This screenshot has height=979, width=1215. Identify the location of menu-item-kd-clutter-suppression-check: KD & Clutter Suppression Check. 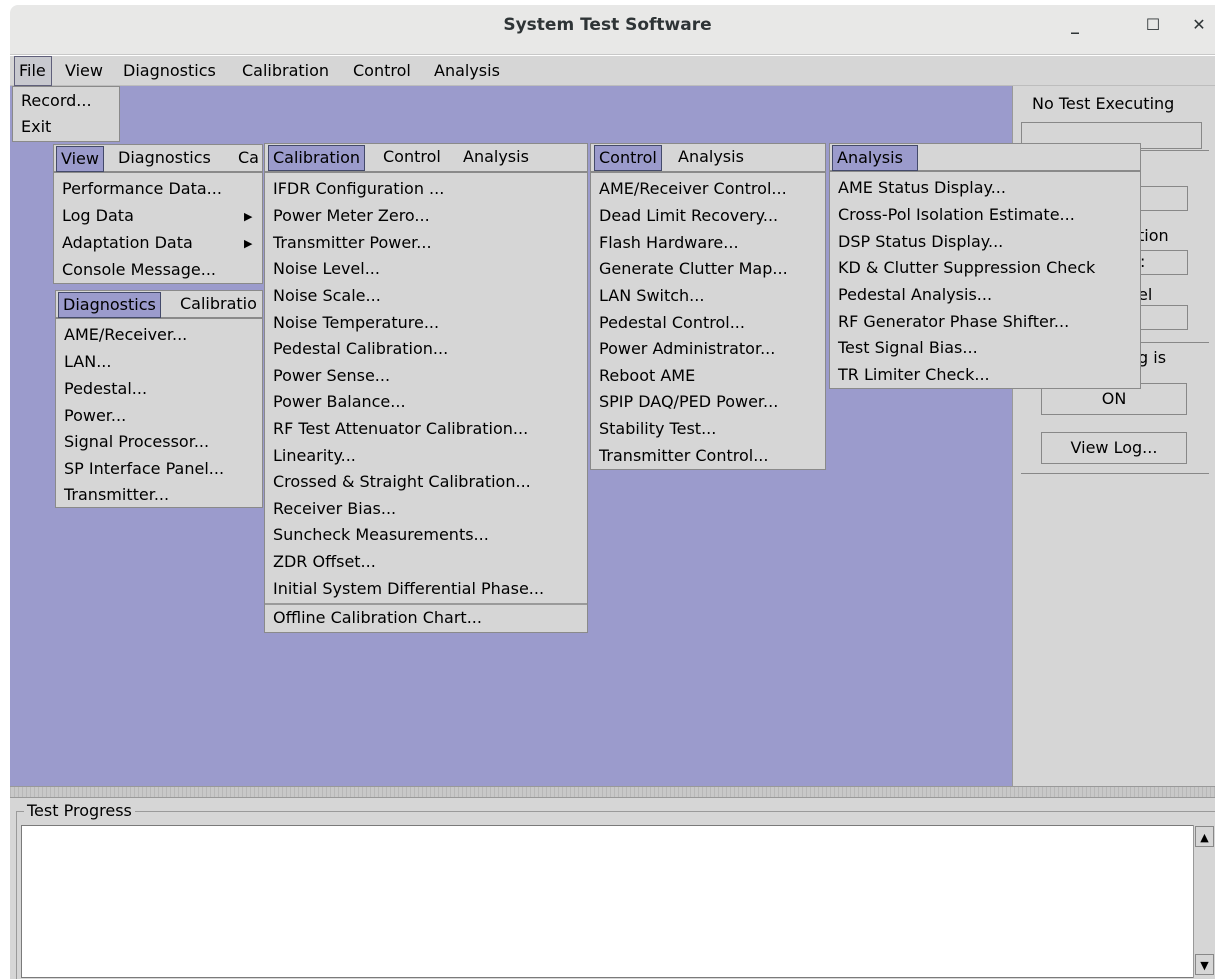
(966, 268).